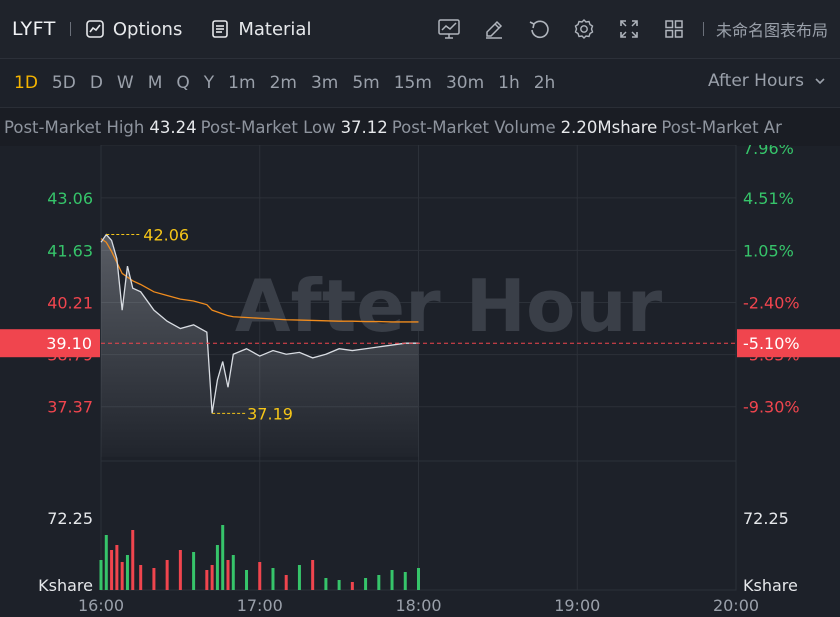 This screenshot has width=840, height=617. Describe the element at coordinates (101, 605) in the screenshot. I see `time-axis-label: 16:00` at that location.